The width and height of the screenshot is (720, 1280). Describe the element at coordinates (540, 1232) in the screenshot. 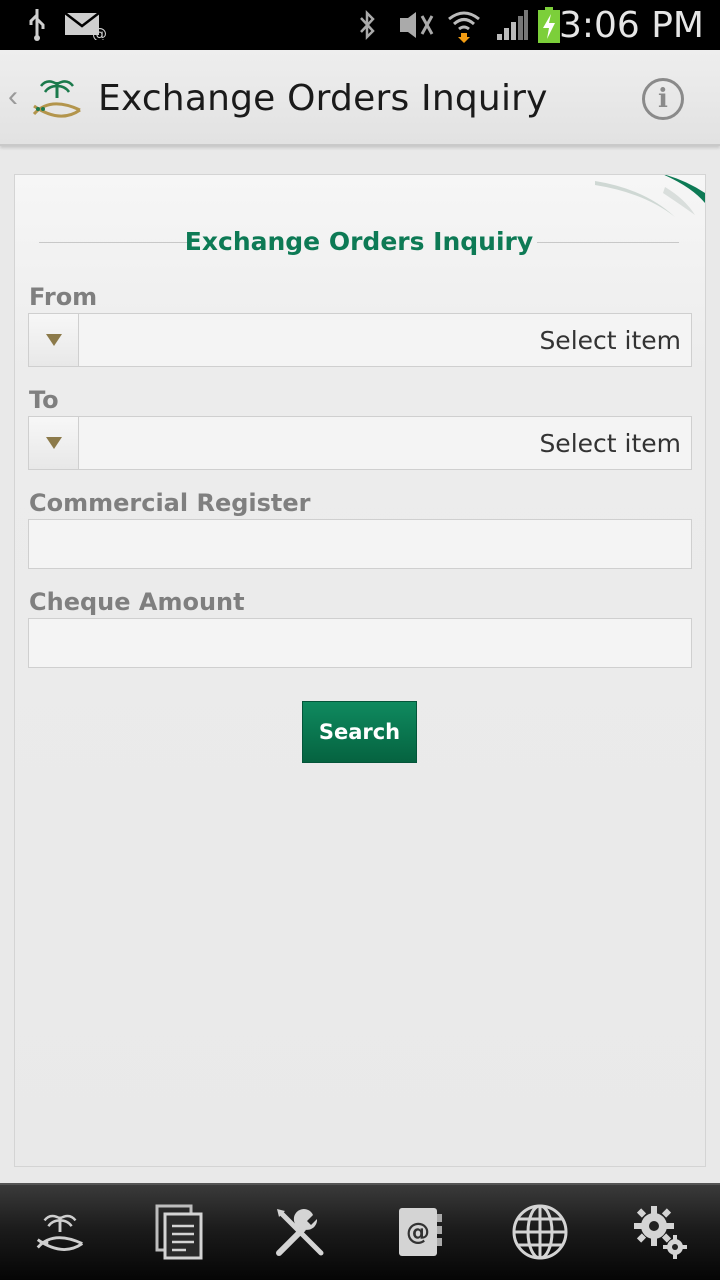

I see `globe-icon` at that location.